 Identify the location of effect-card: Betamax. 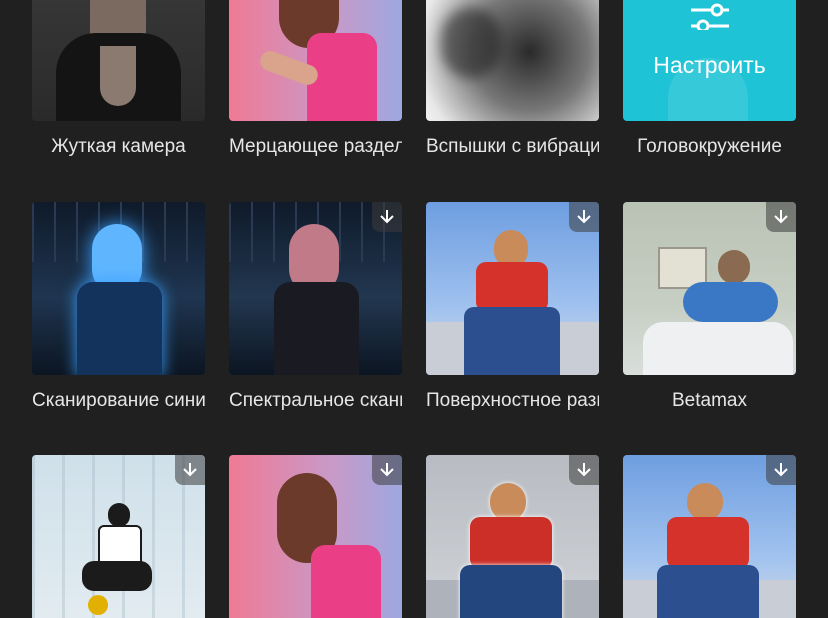
(709, 306).